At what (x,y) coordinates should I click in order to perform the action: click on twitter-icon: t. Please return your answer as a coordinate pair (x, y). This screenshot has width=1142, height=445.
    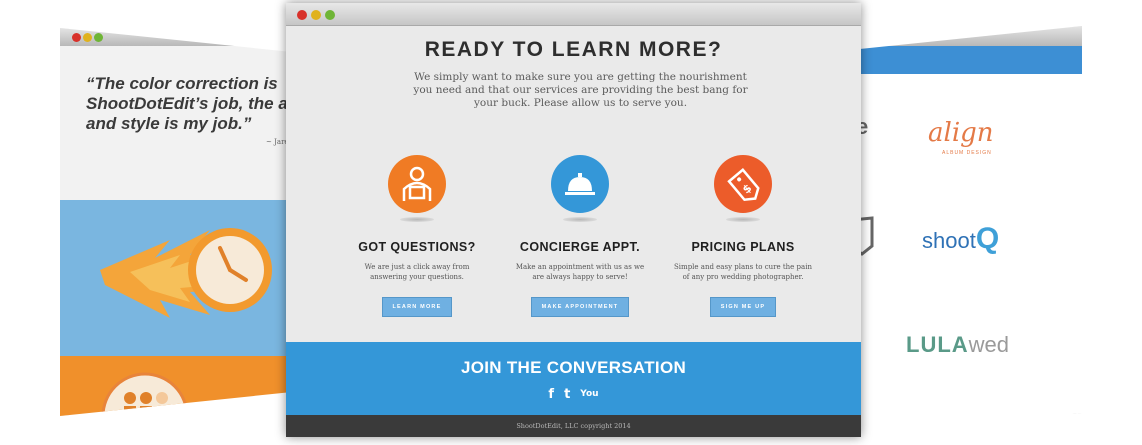
    Looking at the image, I should click on (567, 394).